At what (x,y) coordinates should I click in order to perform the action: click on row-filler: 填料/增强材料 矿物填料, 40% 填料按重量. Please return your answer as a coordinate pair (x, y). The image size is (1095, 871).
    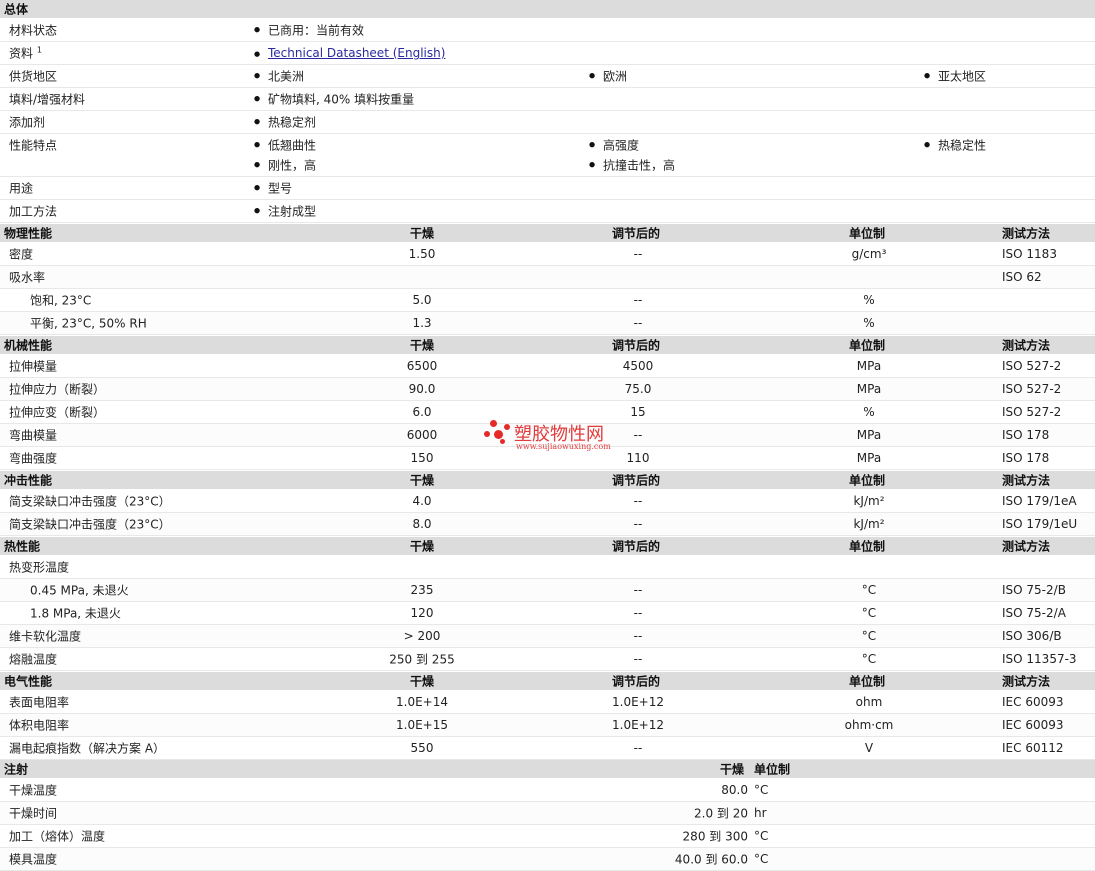
    Looking at the image, I should click on (547, 99).